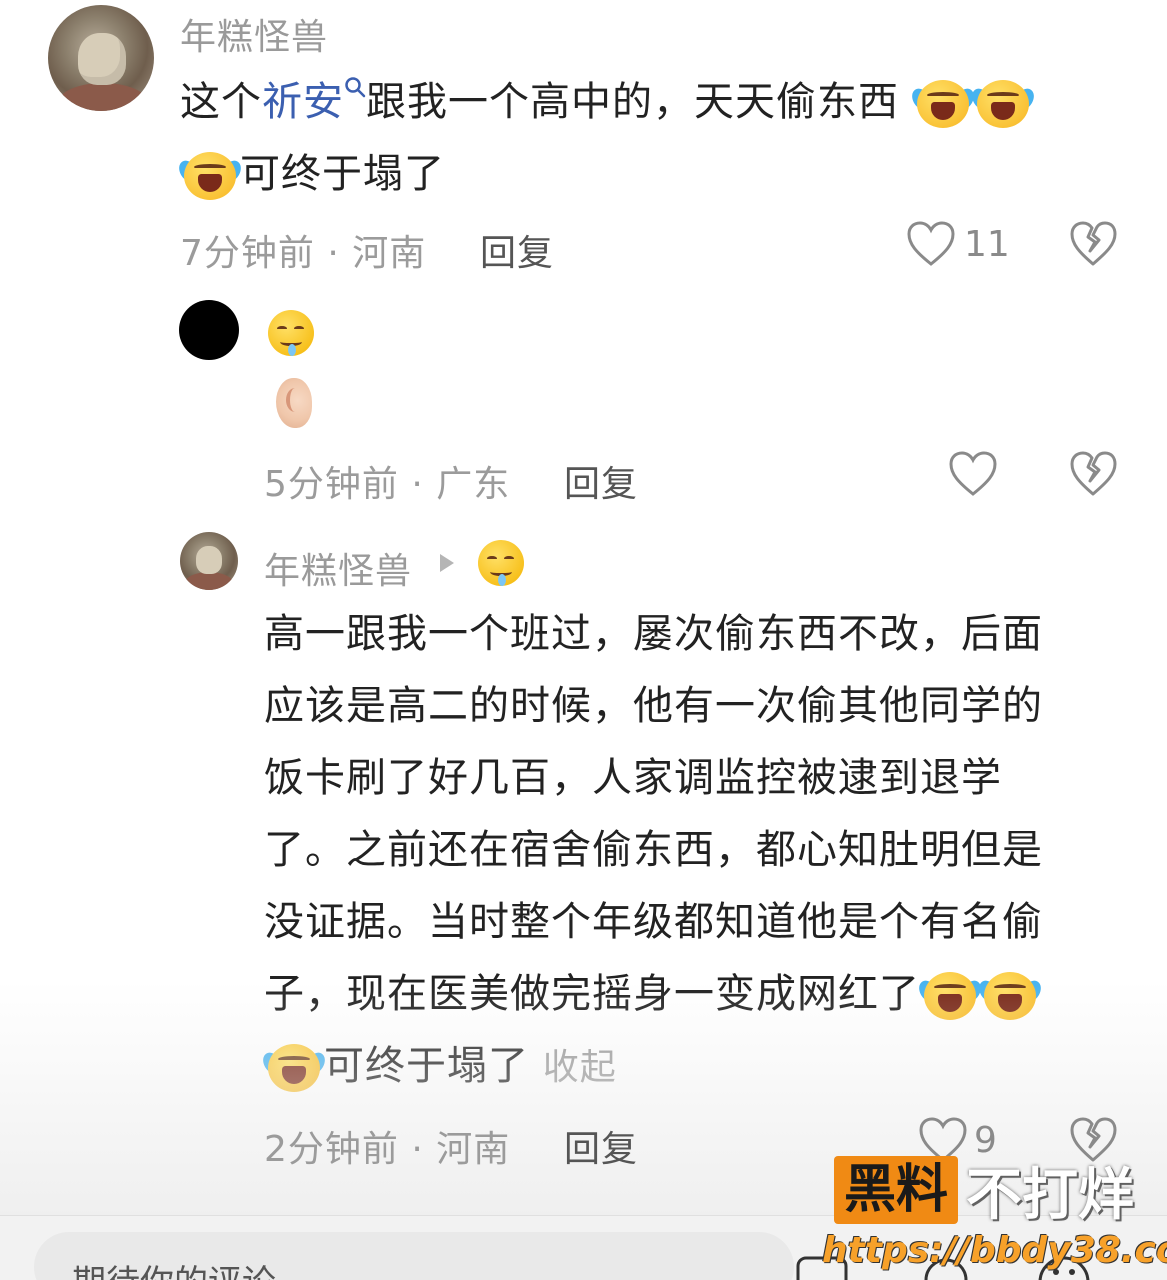 The width and height of the screenshot is (1167, 1280). Describe the element at coordinates (1050, 1195) in the screenshot. I see `watermark-text: 不打烊` at that location.